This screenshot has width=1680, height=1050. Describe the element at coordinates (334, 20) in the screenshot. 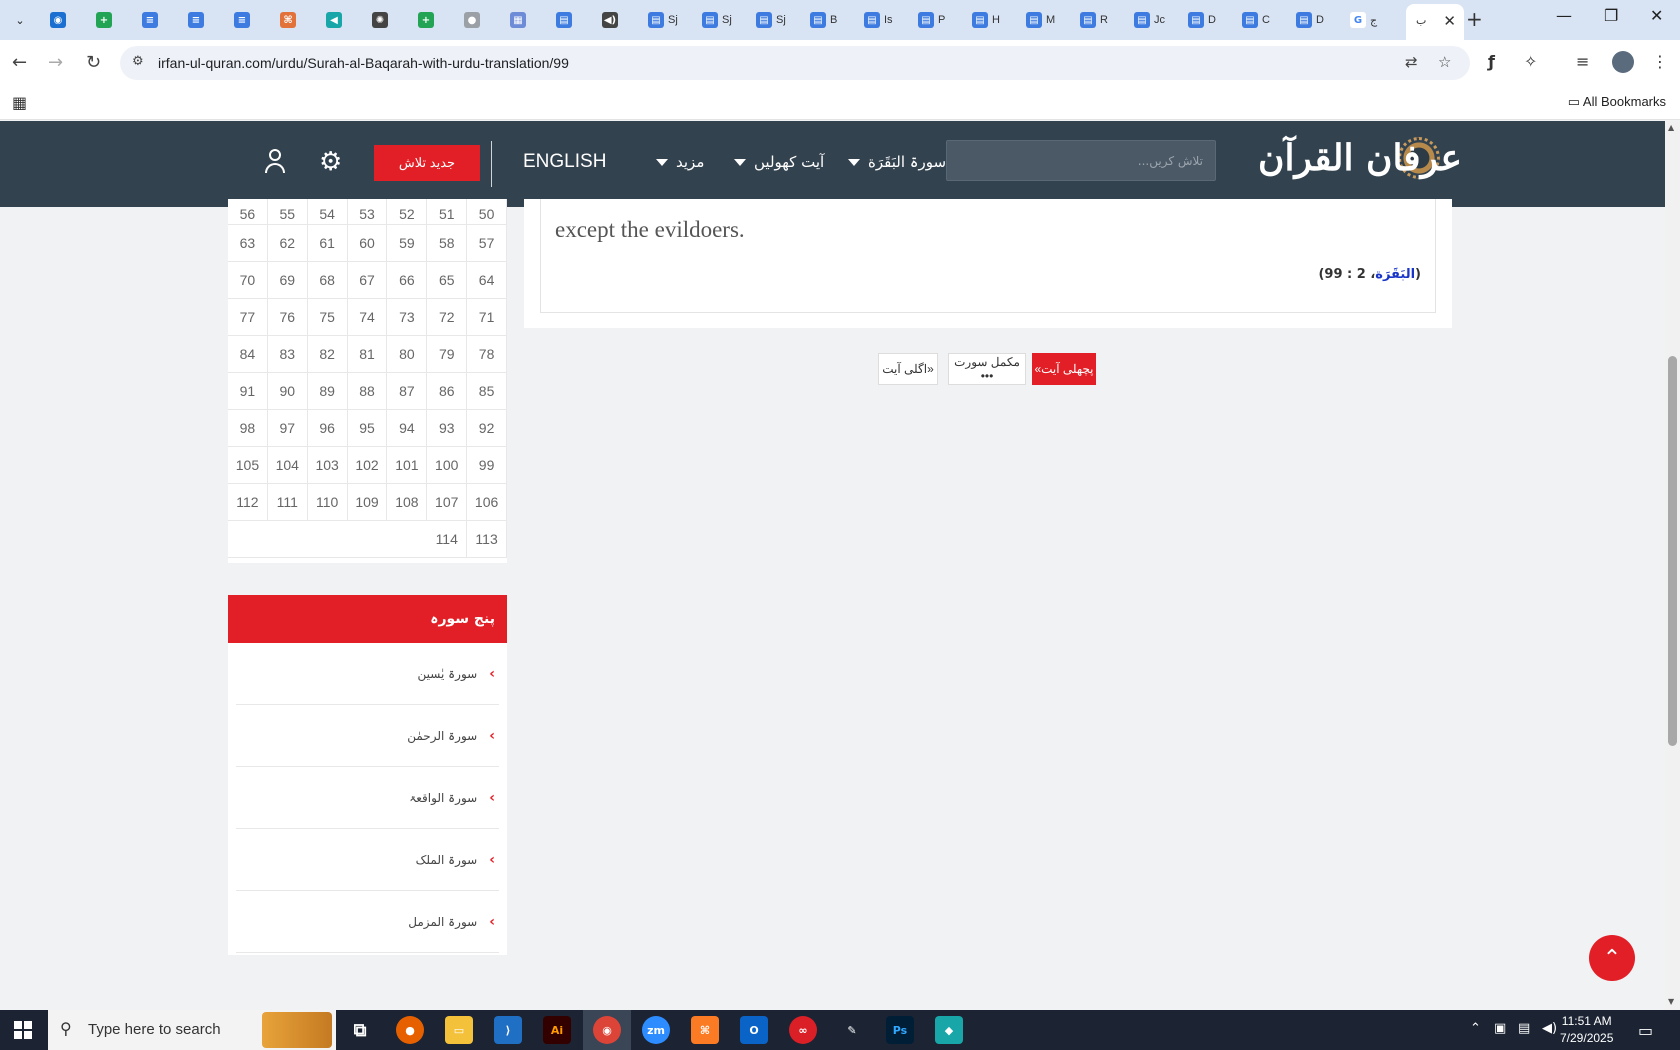

I see `browser-tab: ◀` at that location.